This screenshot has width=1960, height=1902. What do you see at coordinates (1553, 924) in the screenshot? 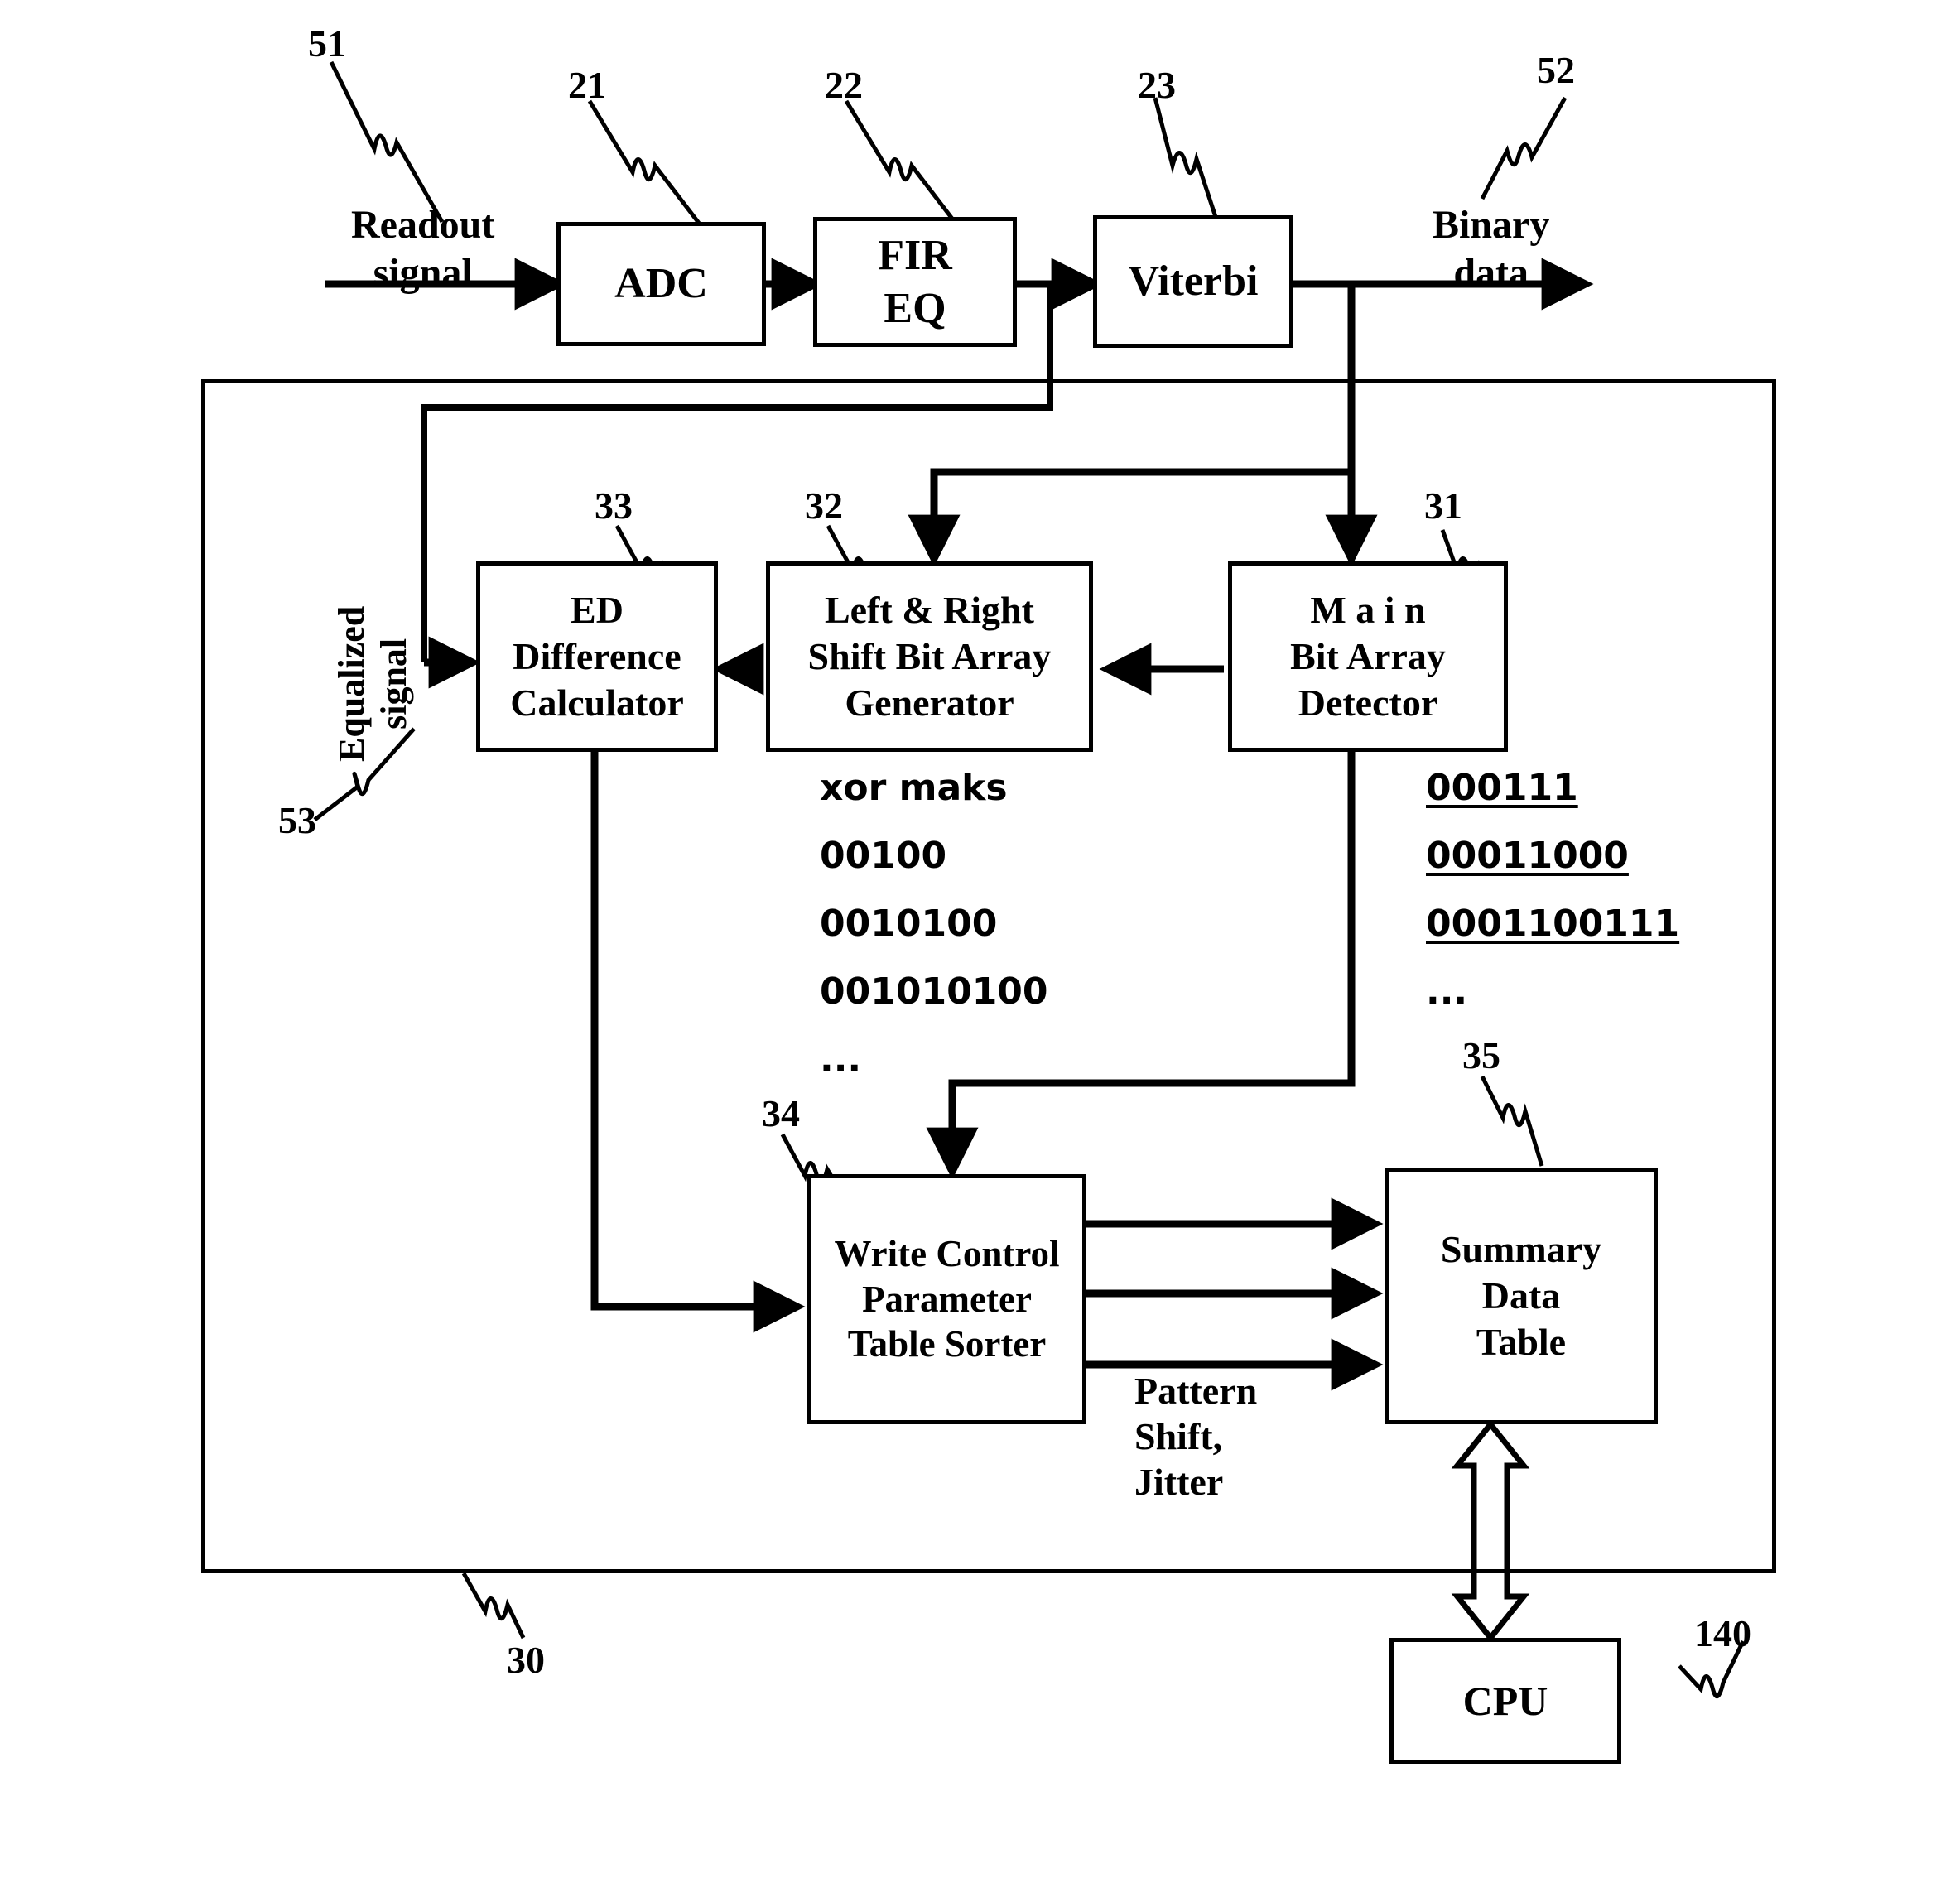
I see `main-bit-array-item: 0001100111` at bounding box center [1553, 924].